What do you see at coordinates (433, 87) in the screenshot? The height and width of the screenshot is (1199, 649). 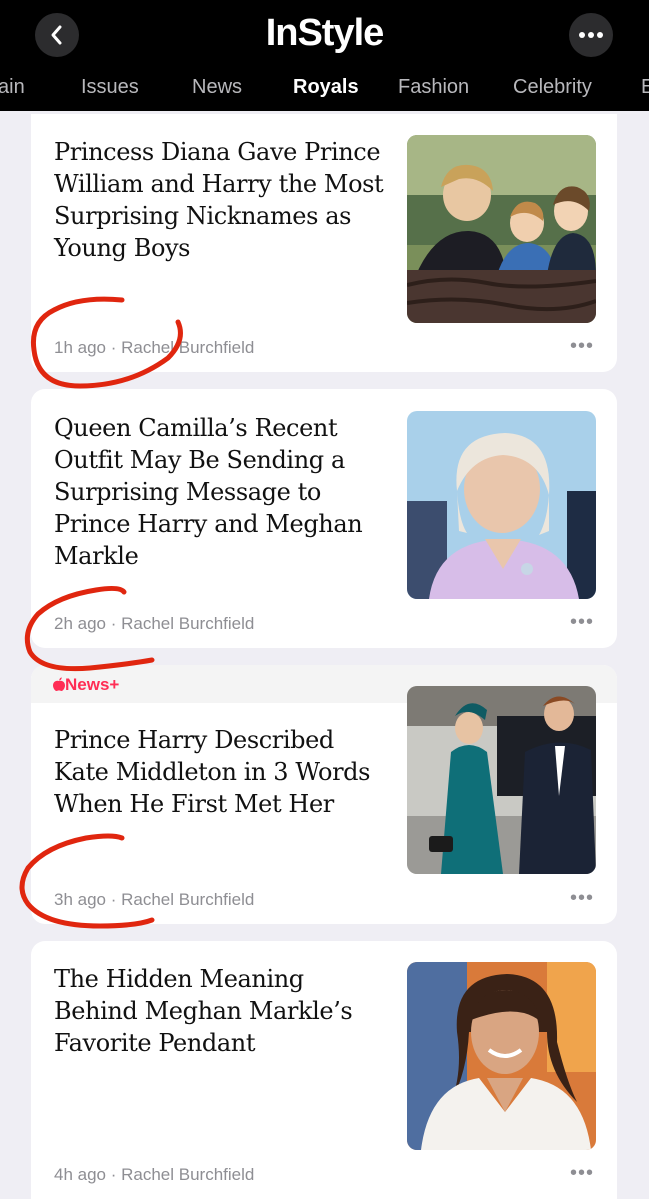 I see `tab-fashion: Fashion` at bounding box center [433, 87].